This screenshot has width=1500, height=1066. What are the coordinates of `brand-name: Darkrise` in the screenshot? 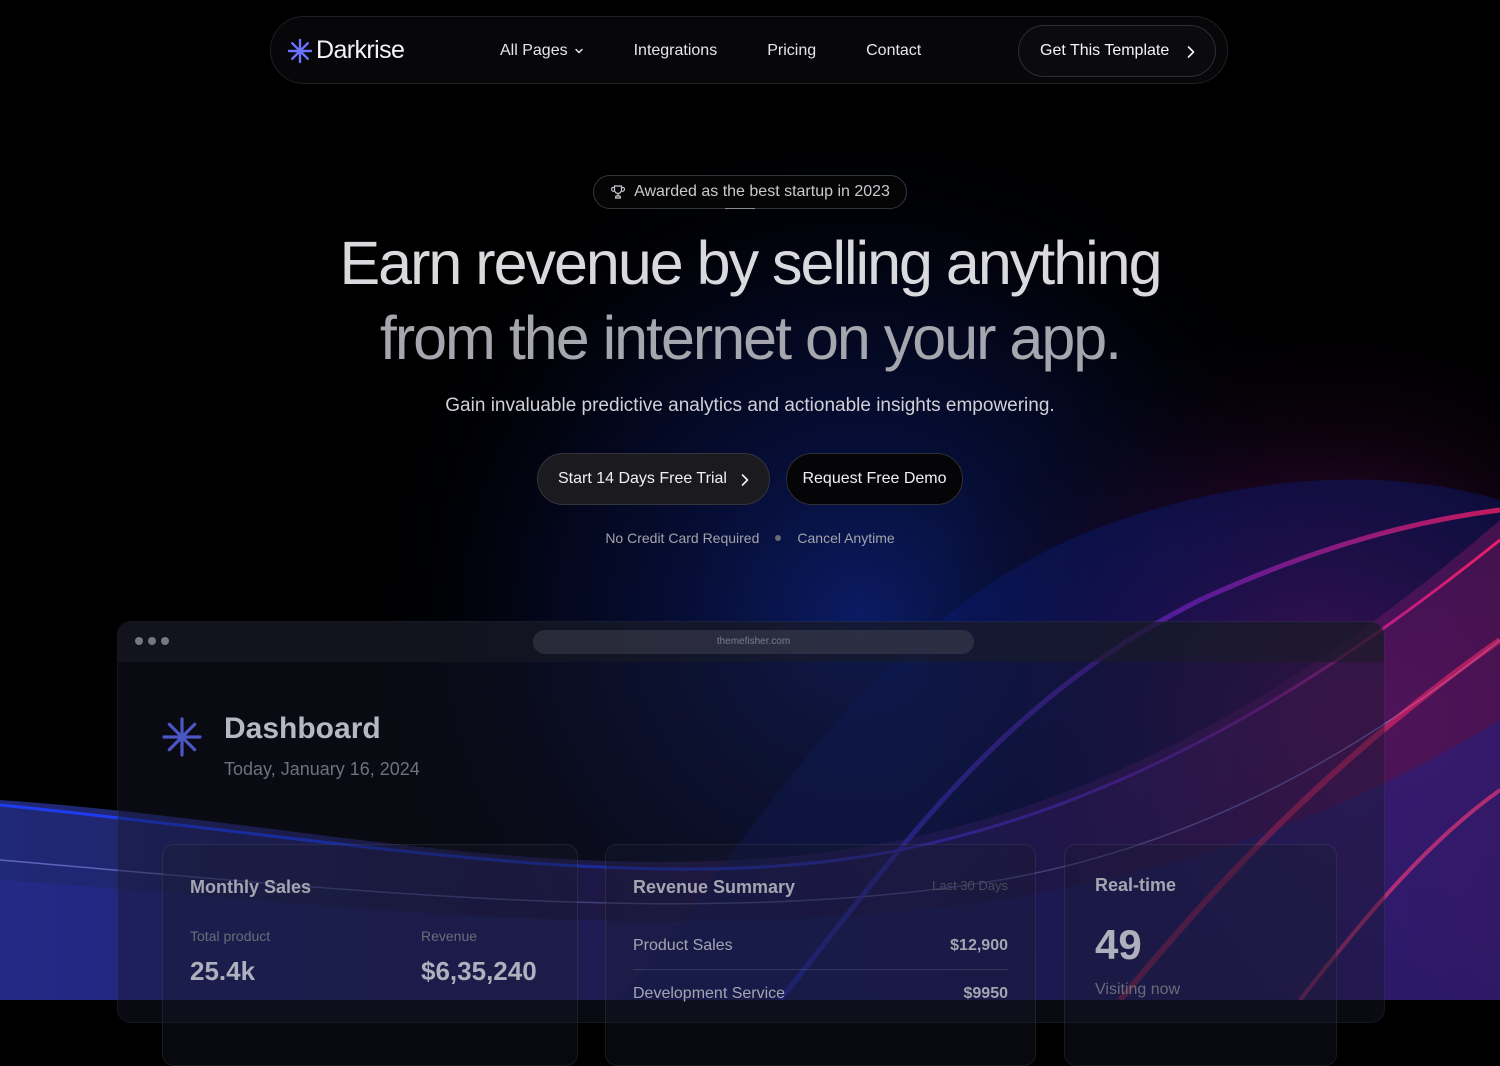 It's located at (360, 50).